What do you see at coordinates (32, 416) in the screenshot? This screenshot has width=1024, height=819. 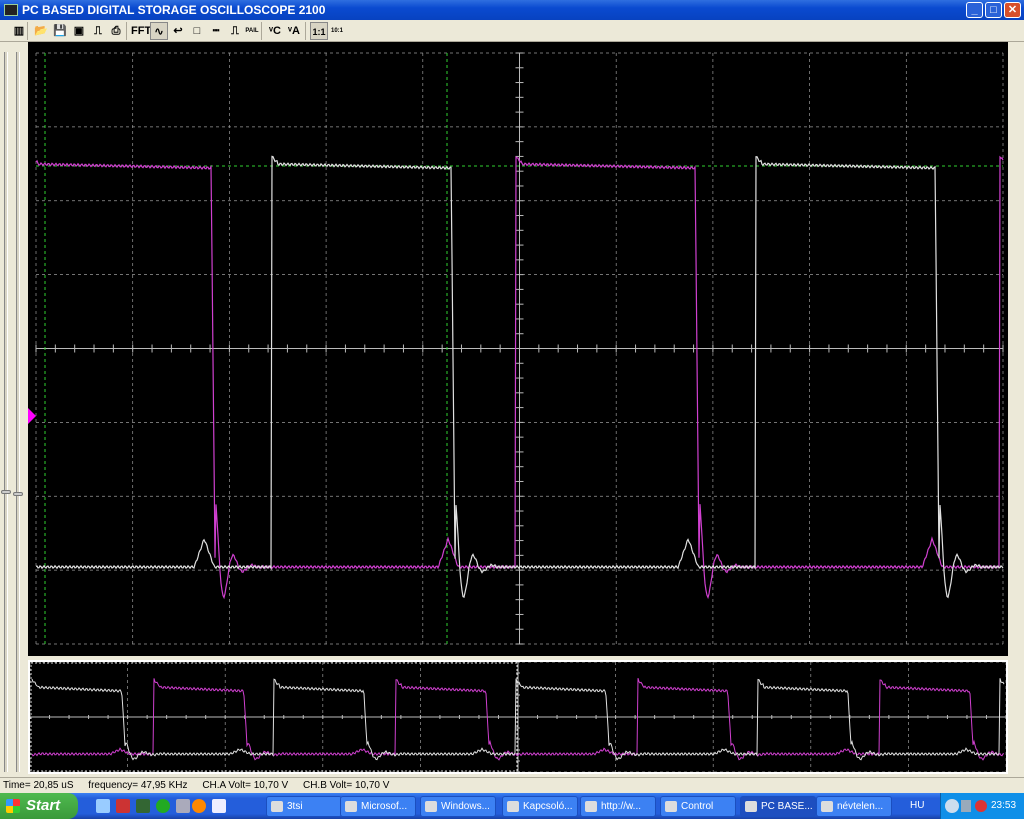 I see `trigger-level-marker` at bounding box center [32, 416].